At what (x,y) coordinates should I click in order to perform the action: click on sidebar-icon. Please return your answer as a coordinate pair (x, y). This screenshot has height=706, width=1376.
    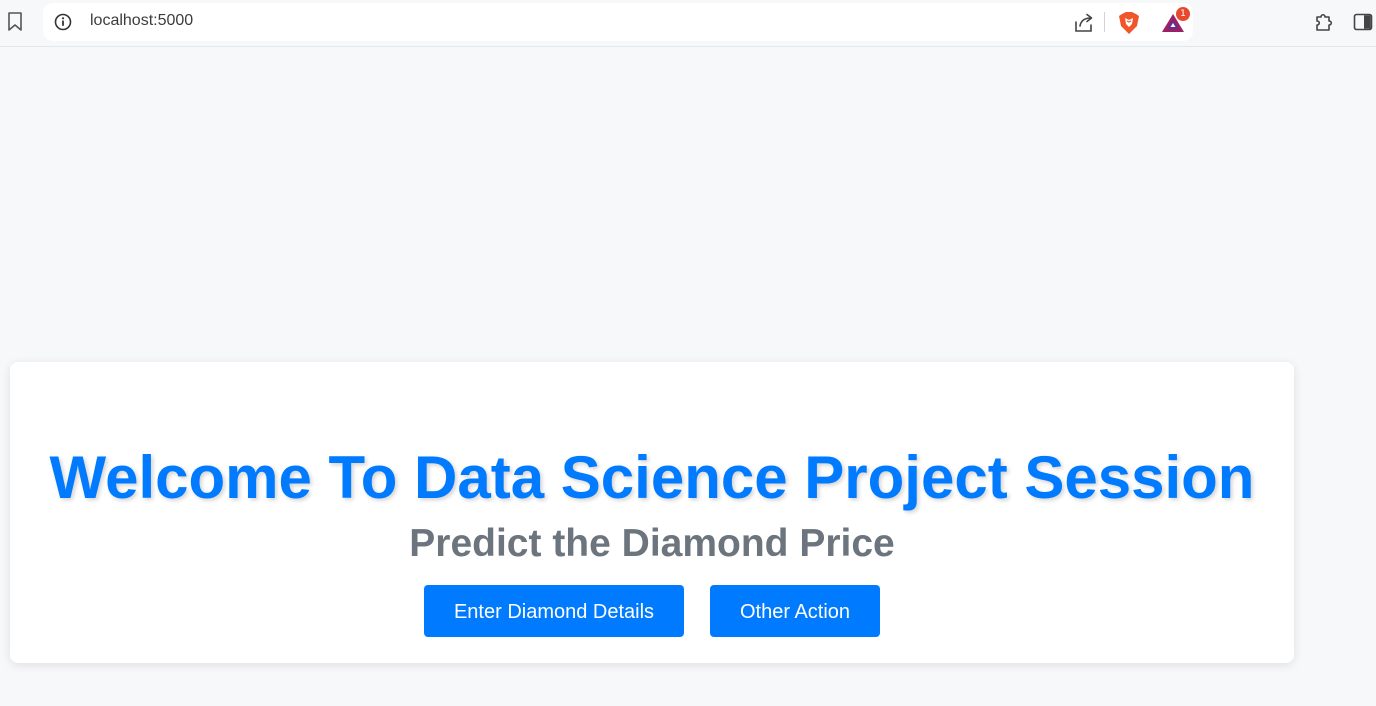
    Looking at the image, I should click on (1363, 22).